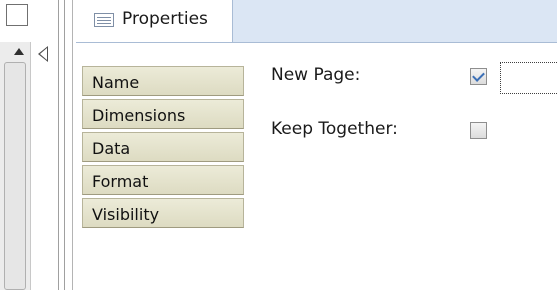  I want to click on keep-together-label: Keep Together:, so click(334, 129).